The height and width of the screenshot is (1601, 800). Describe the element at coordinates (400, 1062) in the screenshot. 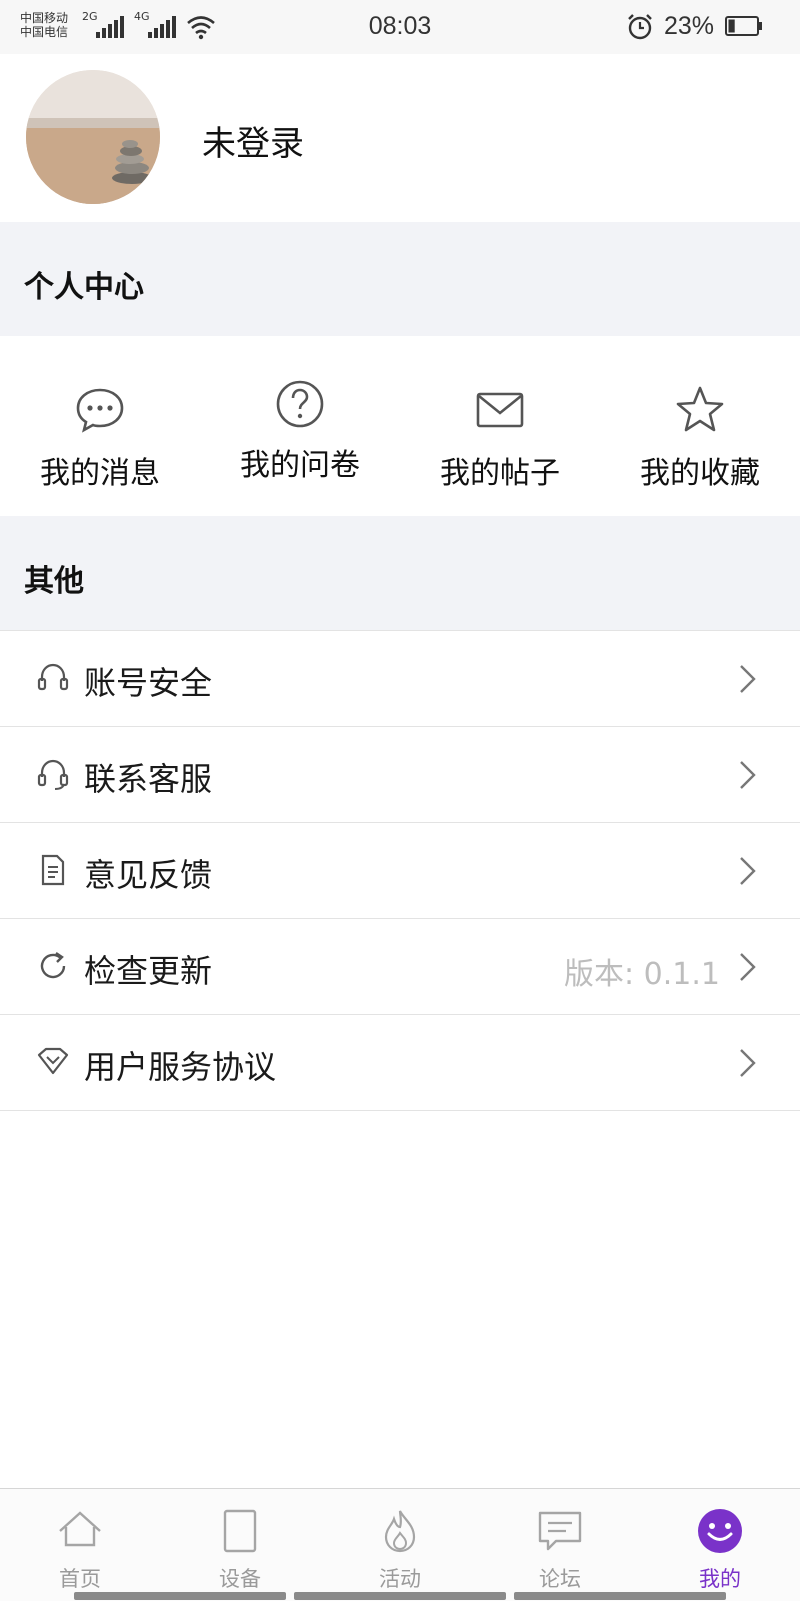

I see `menu-item-user-agreement: 用户服务协议` at that location.